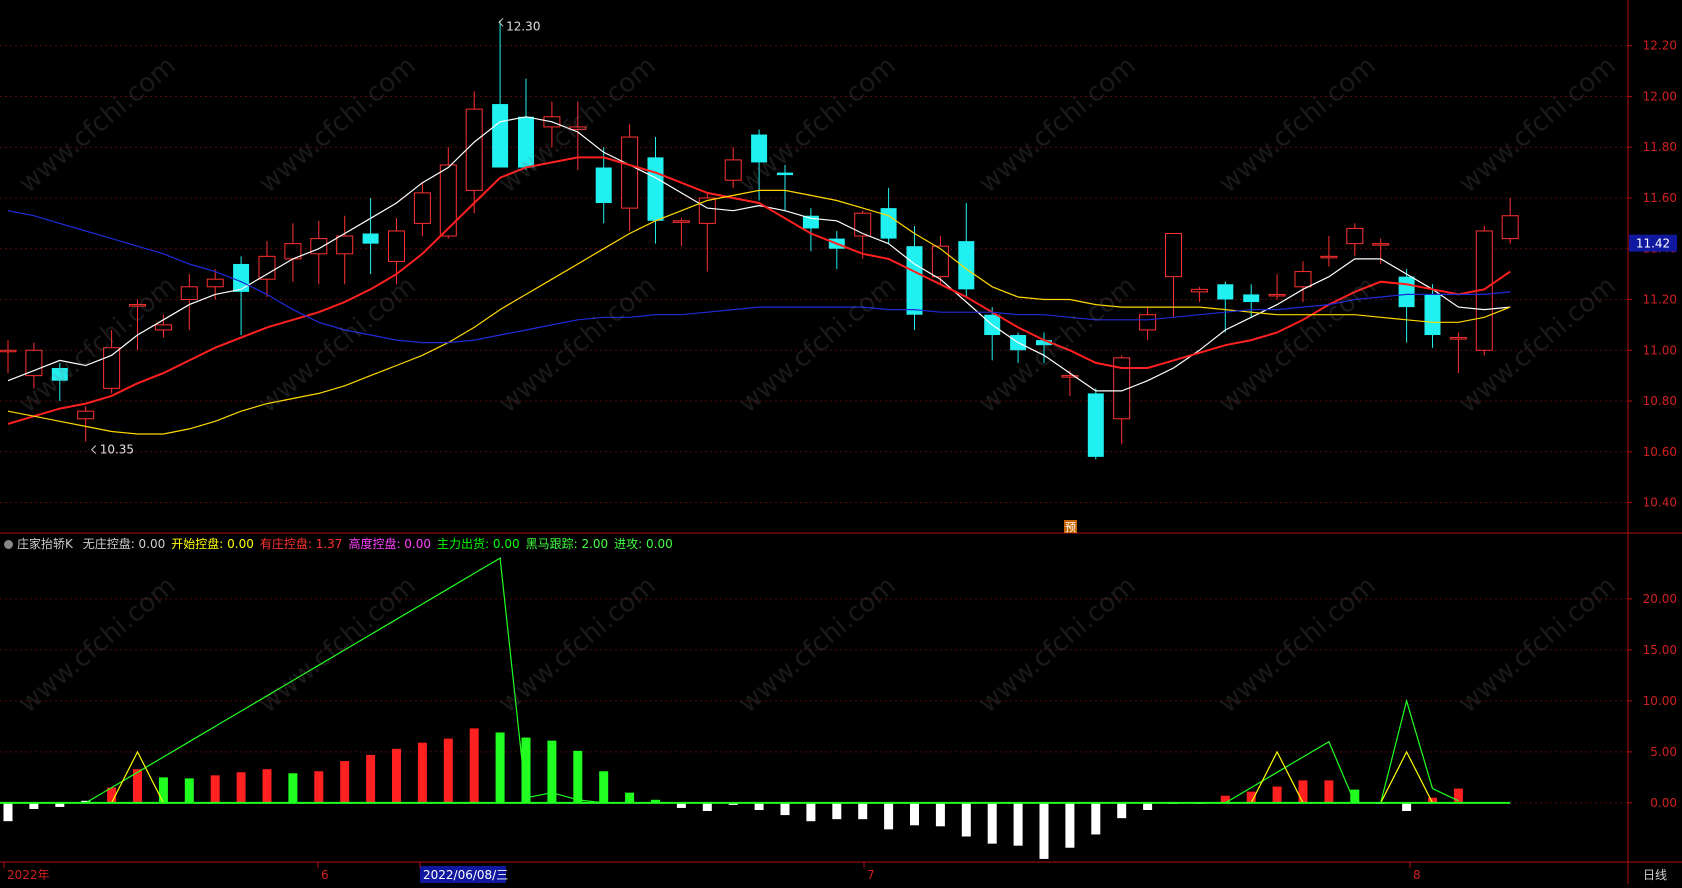  Describe the element at coordinates (1660, 147) in the screenshot. I see `price-tick-label: 11.80` at that location.